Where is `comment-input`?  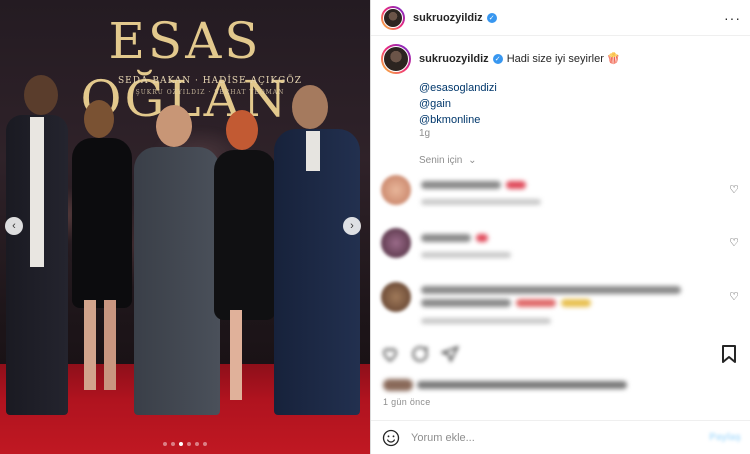
comment-input is located at coordinates (560, 437).